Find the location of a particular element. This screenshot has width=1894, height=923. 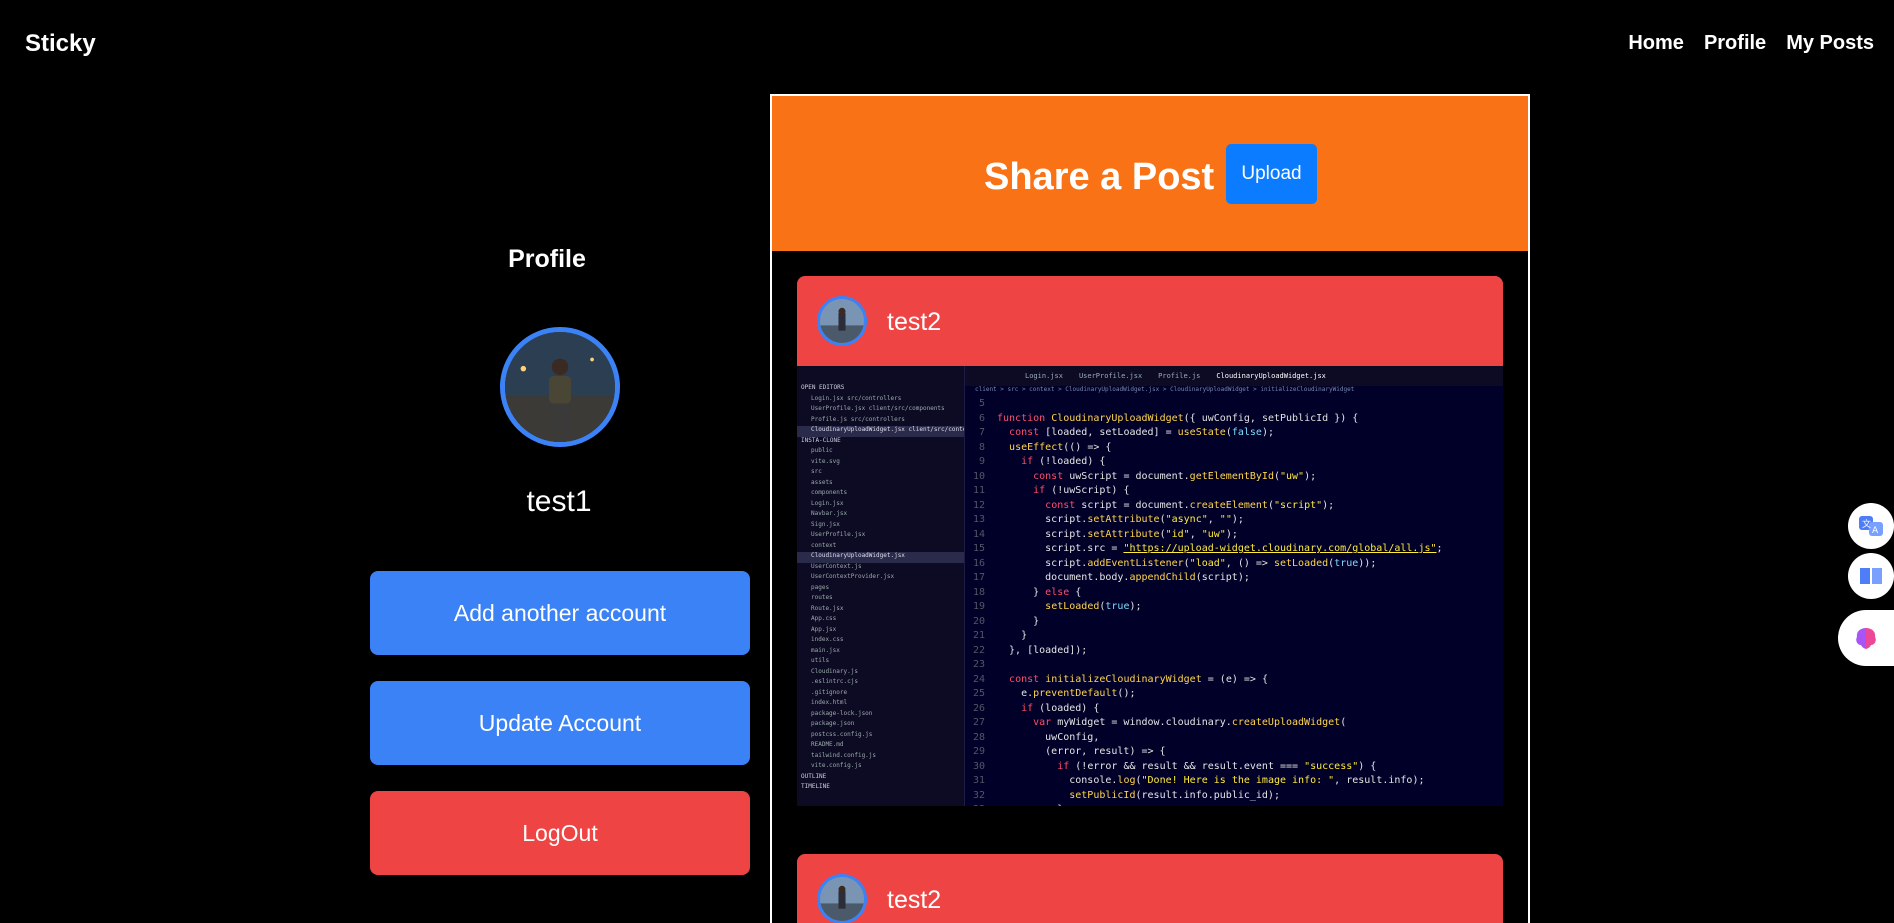

explorer-item: postcss.config.js is located at coordinates (842, 734).